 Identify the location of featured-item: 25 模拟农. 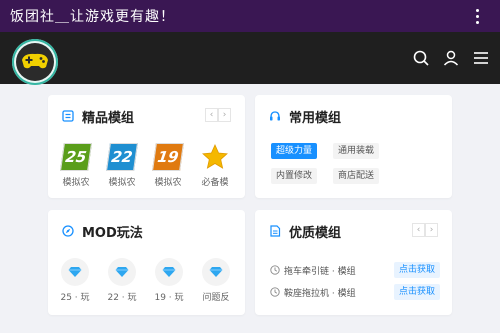
(76, 165).